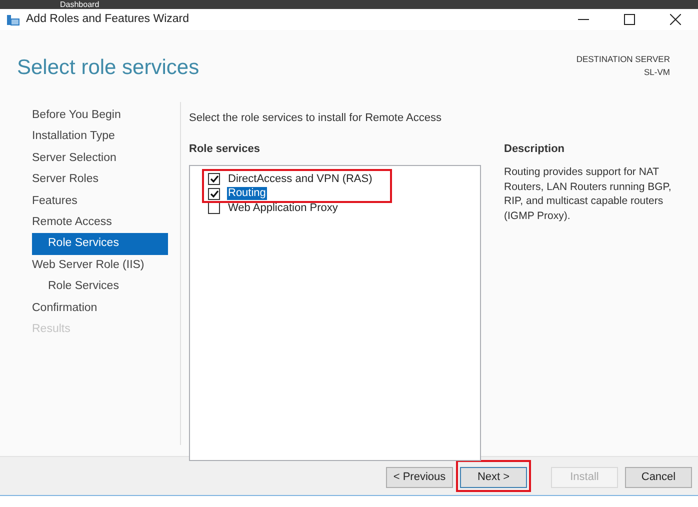  Describe the element at coordinates (100, 115) in the screenshot. I see `wizard-step: Before You Begin` at that location.